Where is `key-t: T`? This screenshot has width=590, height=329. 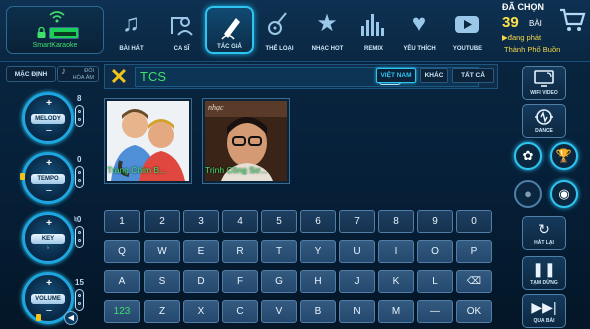
key-t: T is located at coordinates (279, 251).